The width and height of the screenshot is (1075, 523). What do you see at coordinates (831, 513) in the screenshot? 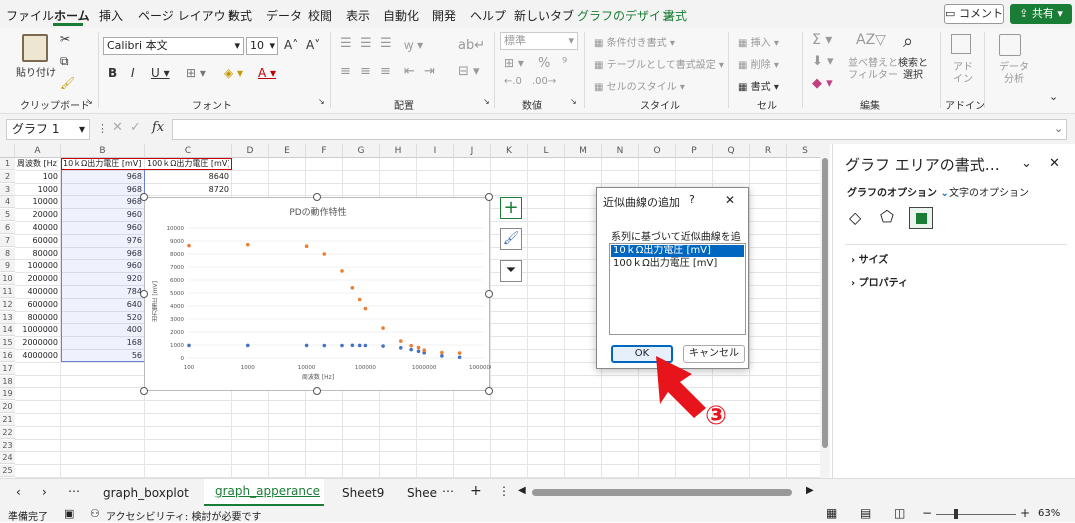
I see `normal-view-icon: ▦` at bounding box center [831, 513].